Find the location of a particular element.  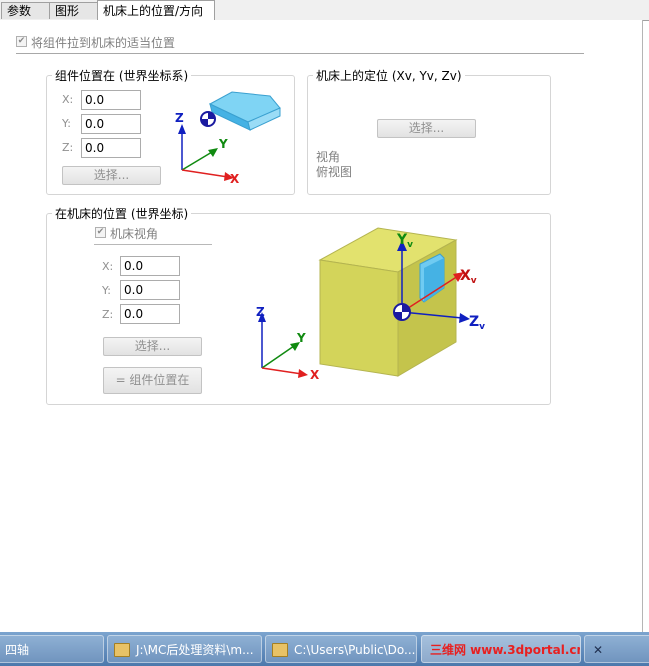

world-x-label: X is located at coordinates (315, 375).